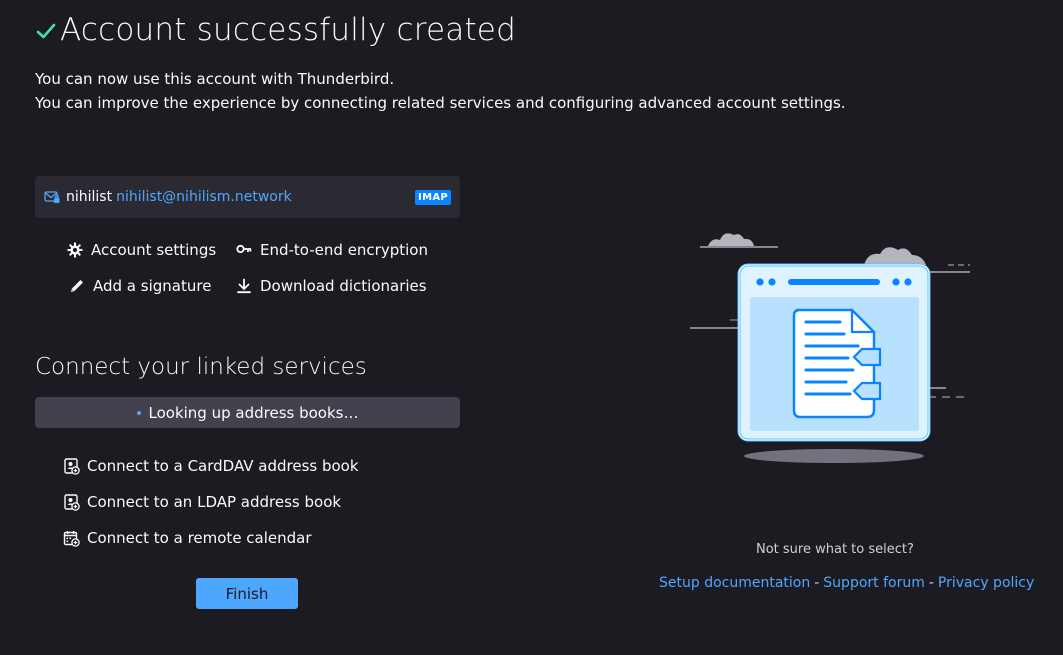 Image resolution: width=1063 pixels, height=655 pixels. I want to click on account-email-link: nihilist@nihilism.network, so click(204, 197).